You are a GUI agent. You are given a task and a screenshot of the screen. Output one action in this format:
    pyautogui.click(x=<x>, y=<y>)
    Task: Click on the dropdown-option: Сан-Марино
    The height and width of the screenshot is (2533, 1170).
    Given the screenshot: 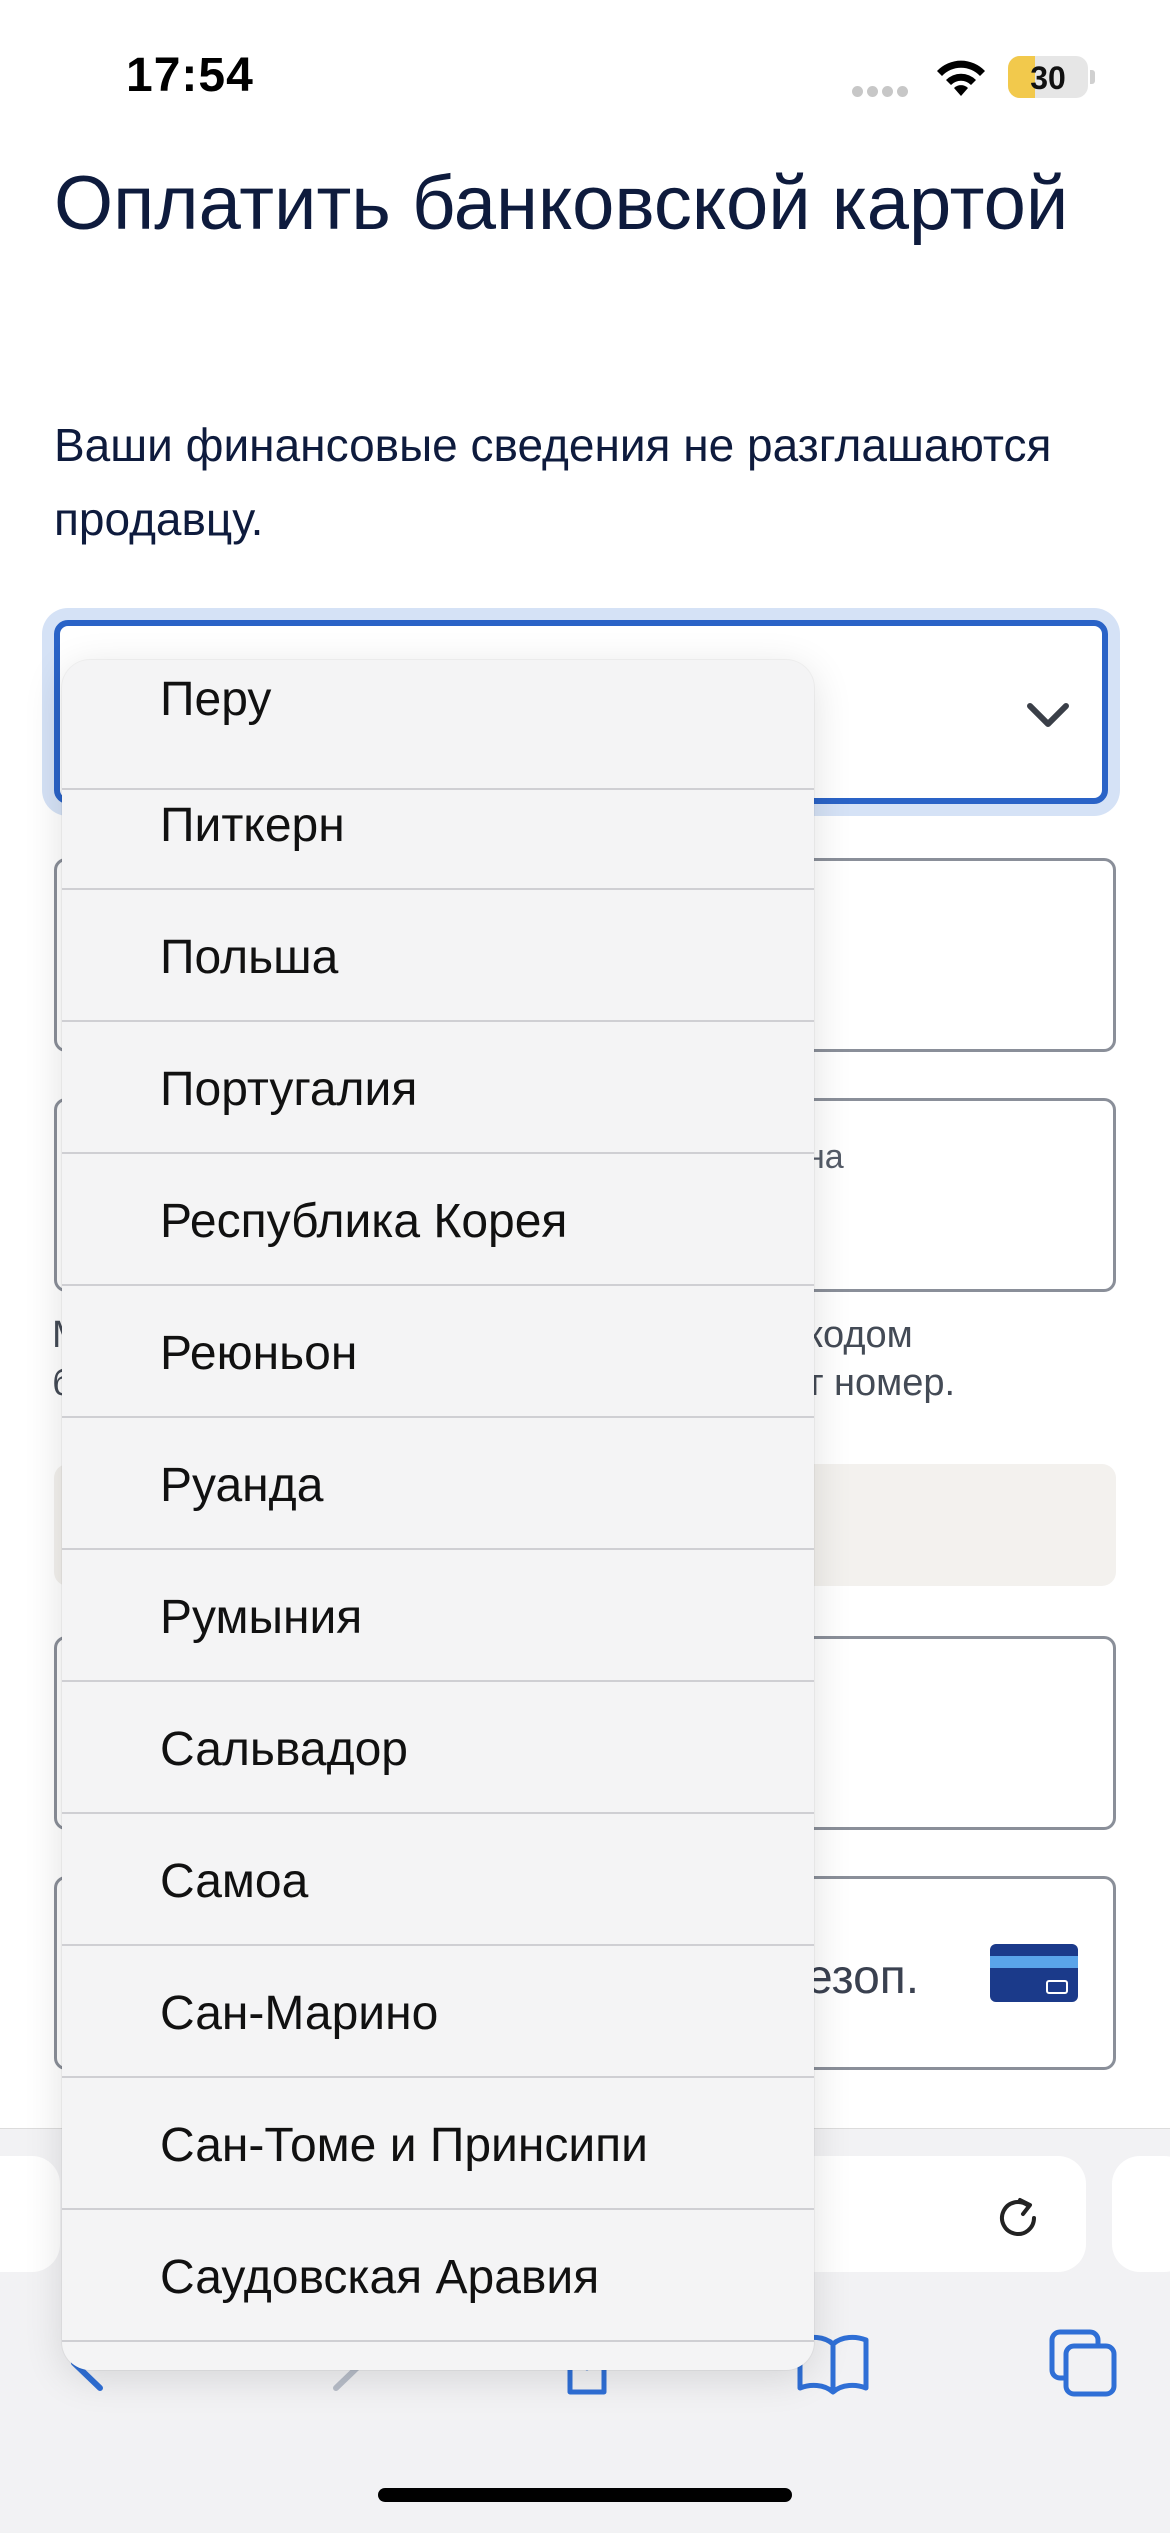 What is the action you would take?
    pyautogui.click(x=438, y=2013)
    